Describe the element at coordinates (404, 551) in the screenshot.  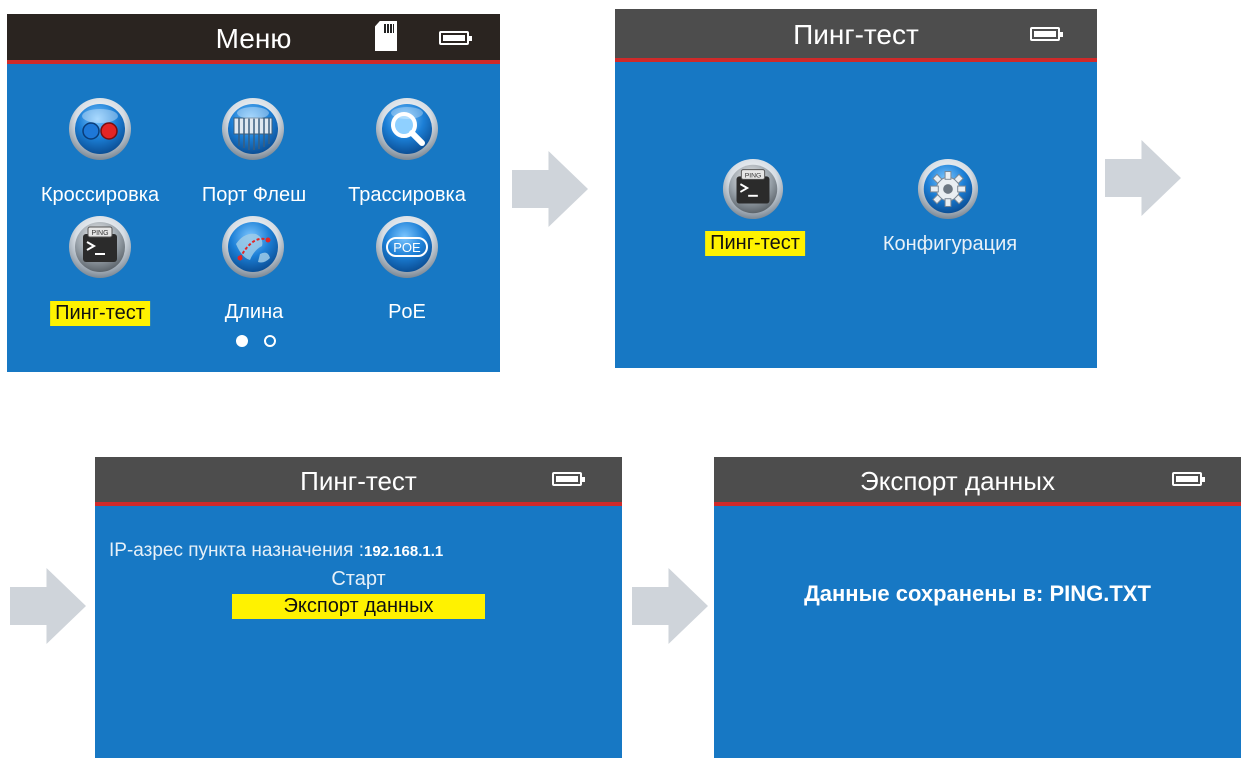
I see `ip-address-value: 192.168.1.1` at that location.